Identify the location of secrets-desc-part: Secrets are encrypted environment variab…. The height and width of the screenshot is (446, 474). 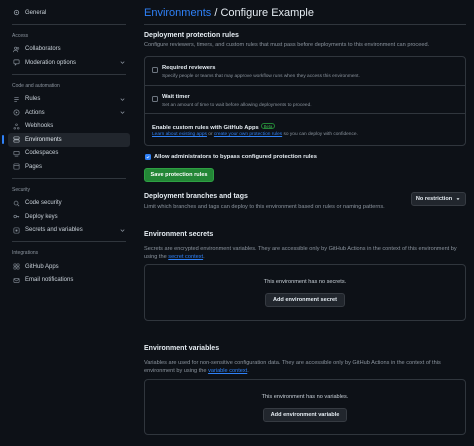
(280, 249).